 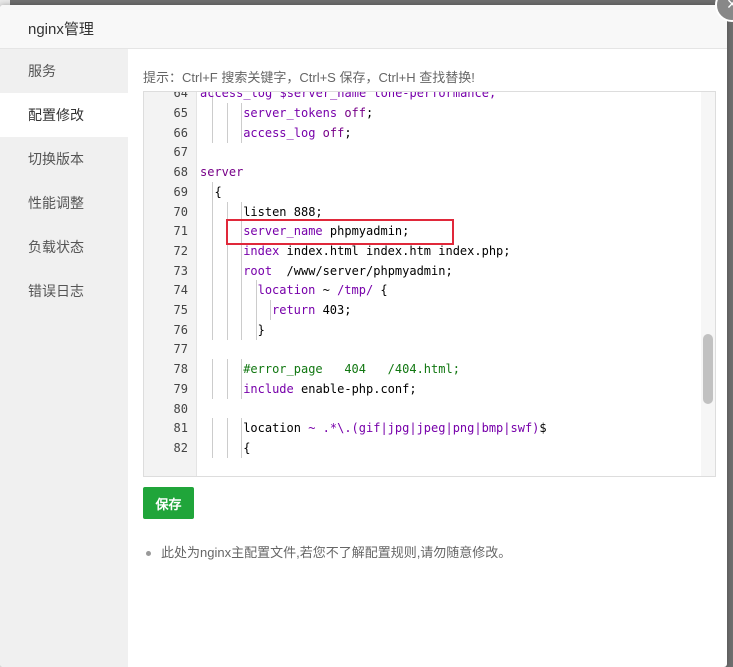 What do you see at coordinates (429, 329) in the screenshot?
I see `code-line: 76}` at bounding box center [429, 329].